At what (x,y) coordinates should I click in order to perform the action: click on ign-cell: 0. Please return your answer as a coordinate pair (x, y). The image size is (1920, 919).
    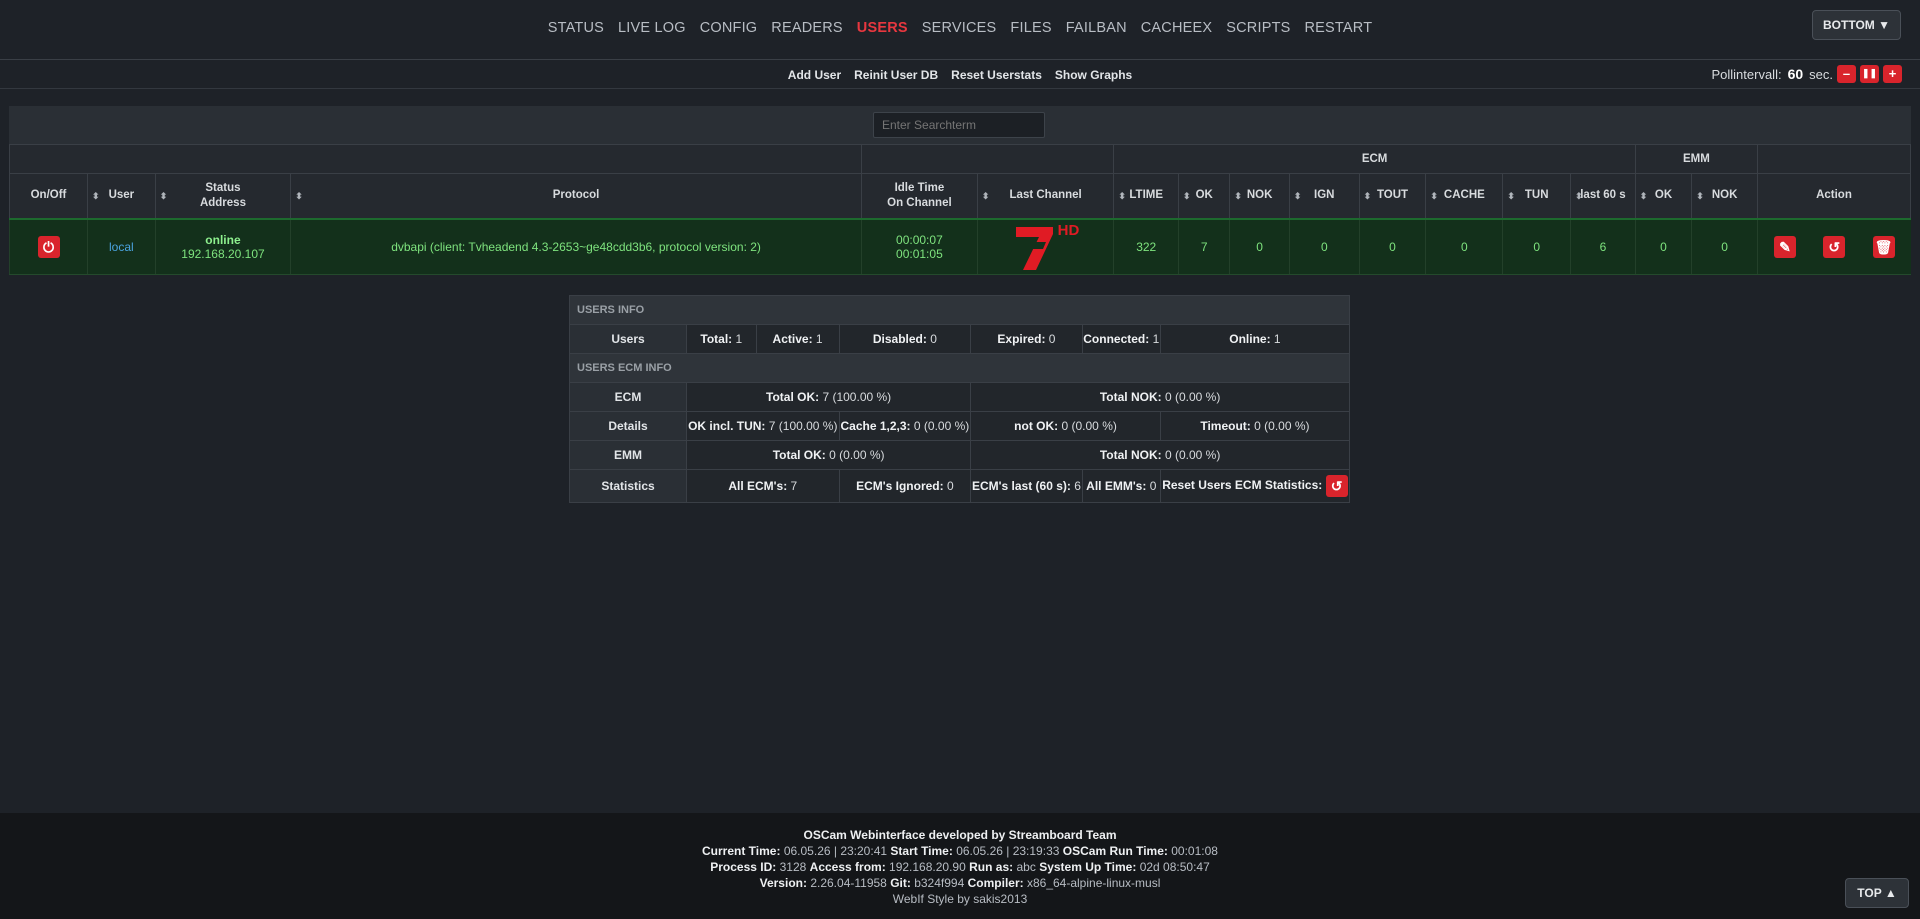
    Looking at the image, I should click on (1324, 246).